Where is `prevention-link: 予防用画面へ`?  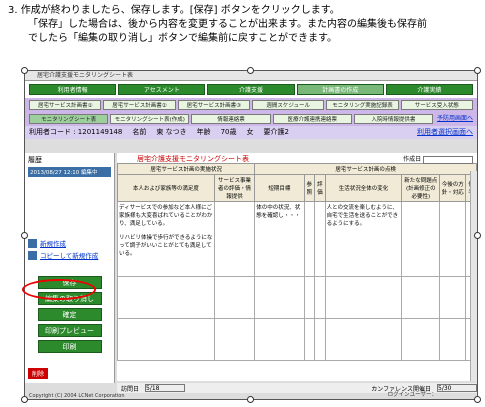 prevention-link: 予防用画面へ is located at coordinates (454, 119).